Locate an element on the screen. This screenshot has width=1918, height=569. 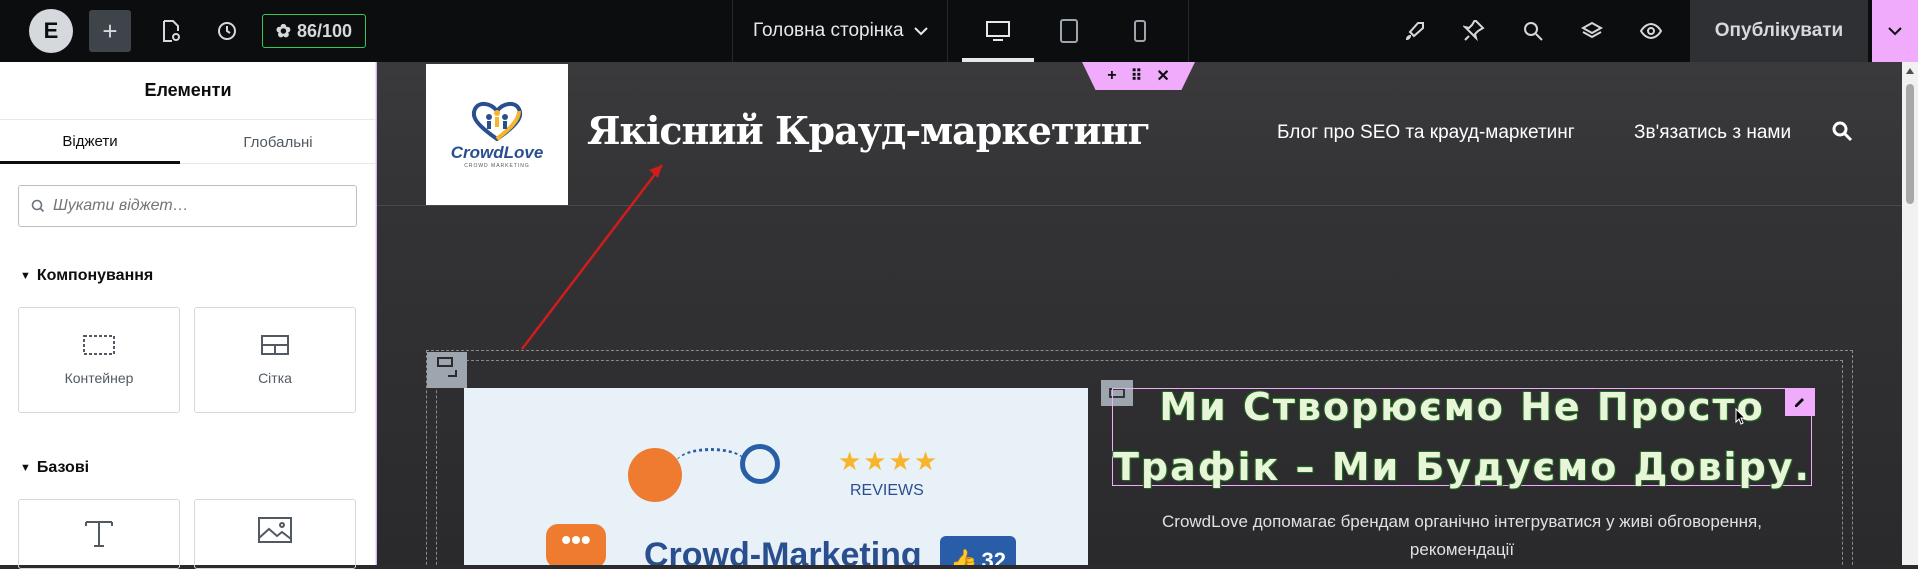
launchpad-button is located at coordinates (1415, 31).